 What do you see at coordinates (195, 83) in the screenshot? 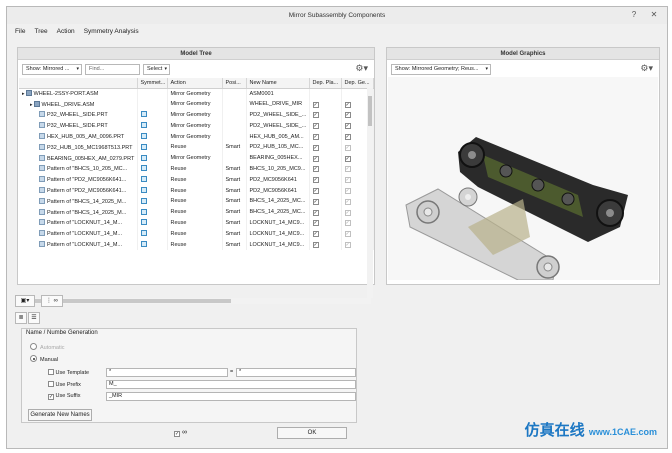
I see `column-header-action: Action` at bounding box center [195, 83].